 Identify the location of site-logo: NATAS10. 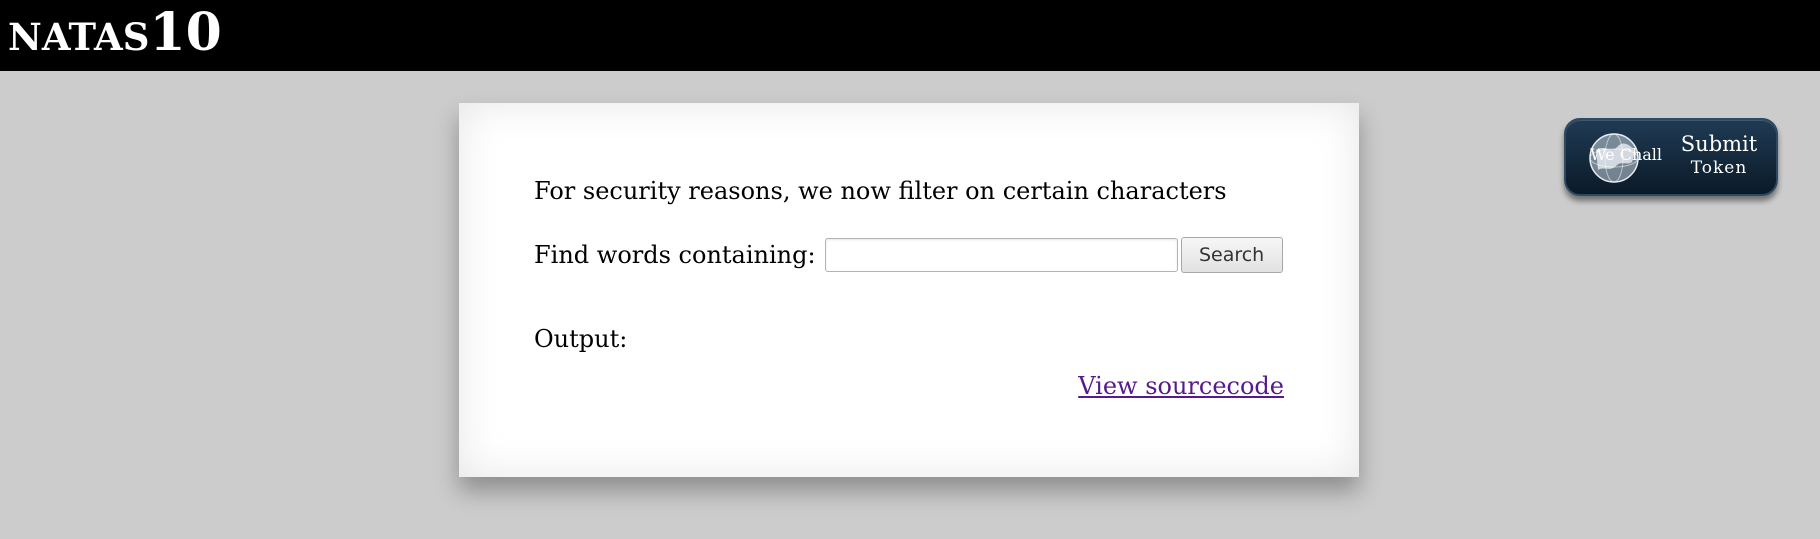
(115, 32).